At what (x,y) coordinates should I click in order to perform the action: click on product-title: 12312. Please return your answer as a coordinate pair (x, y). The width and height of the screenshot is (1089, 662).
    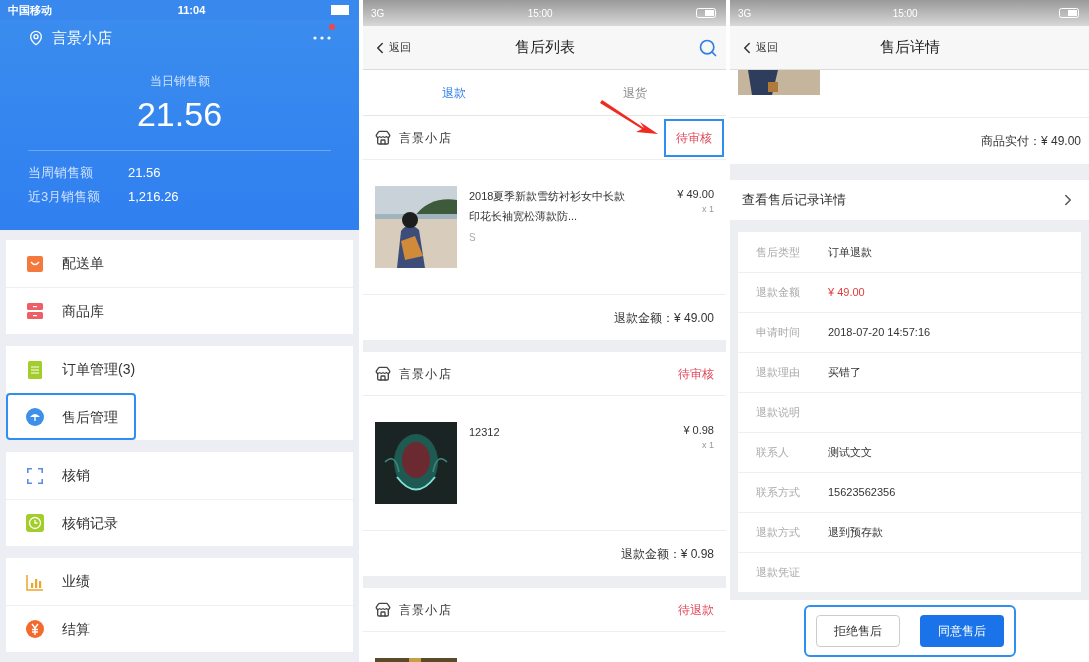
    Looking at the image, I should click on (485, 432).